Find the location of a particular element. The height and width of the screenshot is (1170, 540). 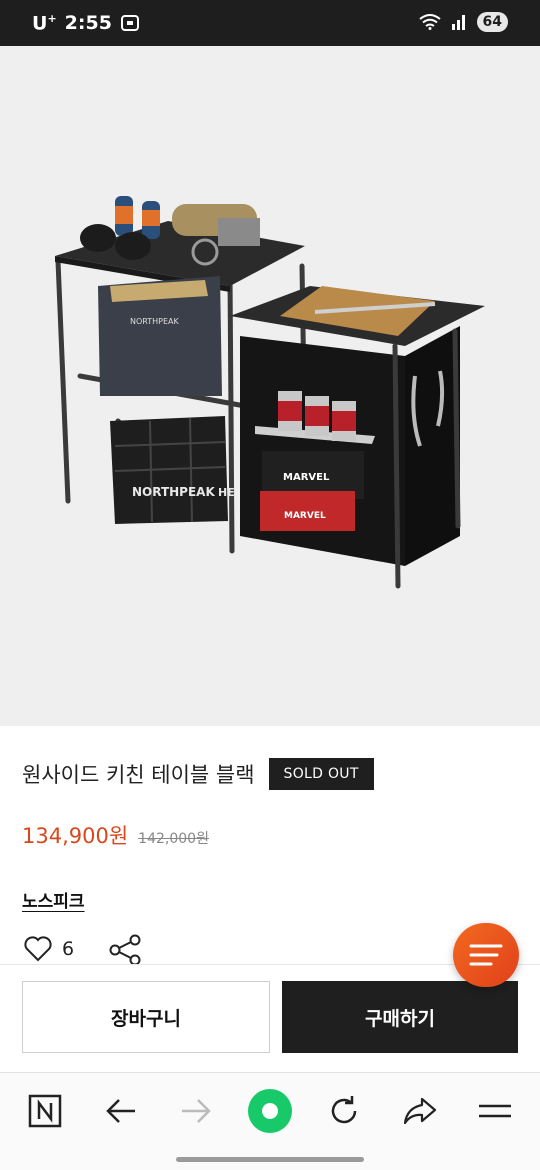

refresh-icon is located at coordinates (344, 1110).